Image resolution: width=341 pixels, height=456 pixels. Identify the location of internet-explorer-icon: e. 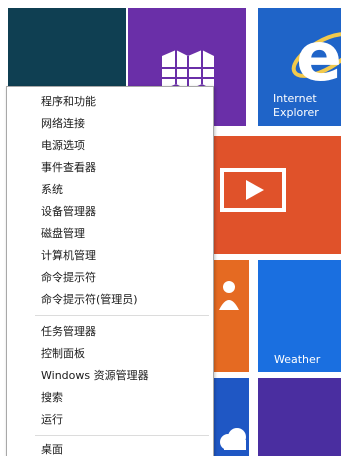
(316, 55).